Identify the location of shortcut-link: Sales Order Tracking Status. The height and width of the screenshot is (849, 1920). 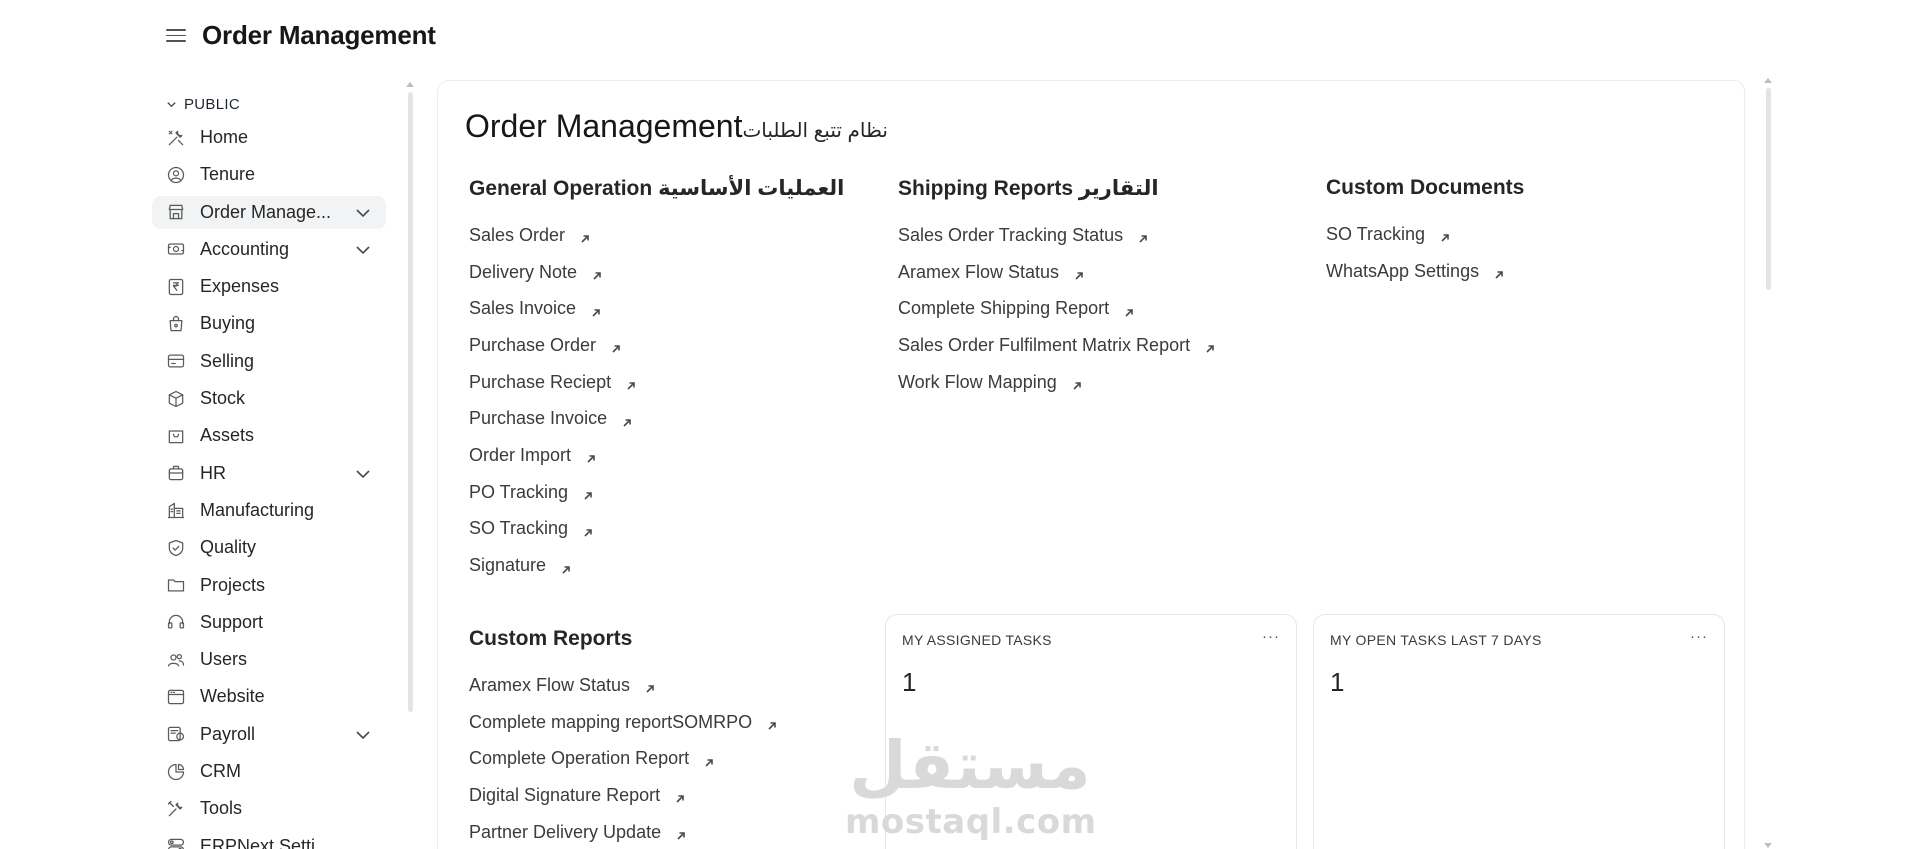
(1057, 235).